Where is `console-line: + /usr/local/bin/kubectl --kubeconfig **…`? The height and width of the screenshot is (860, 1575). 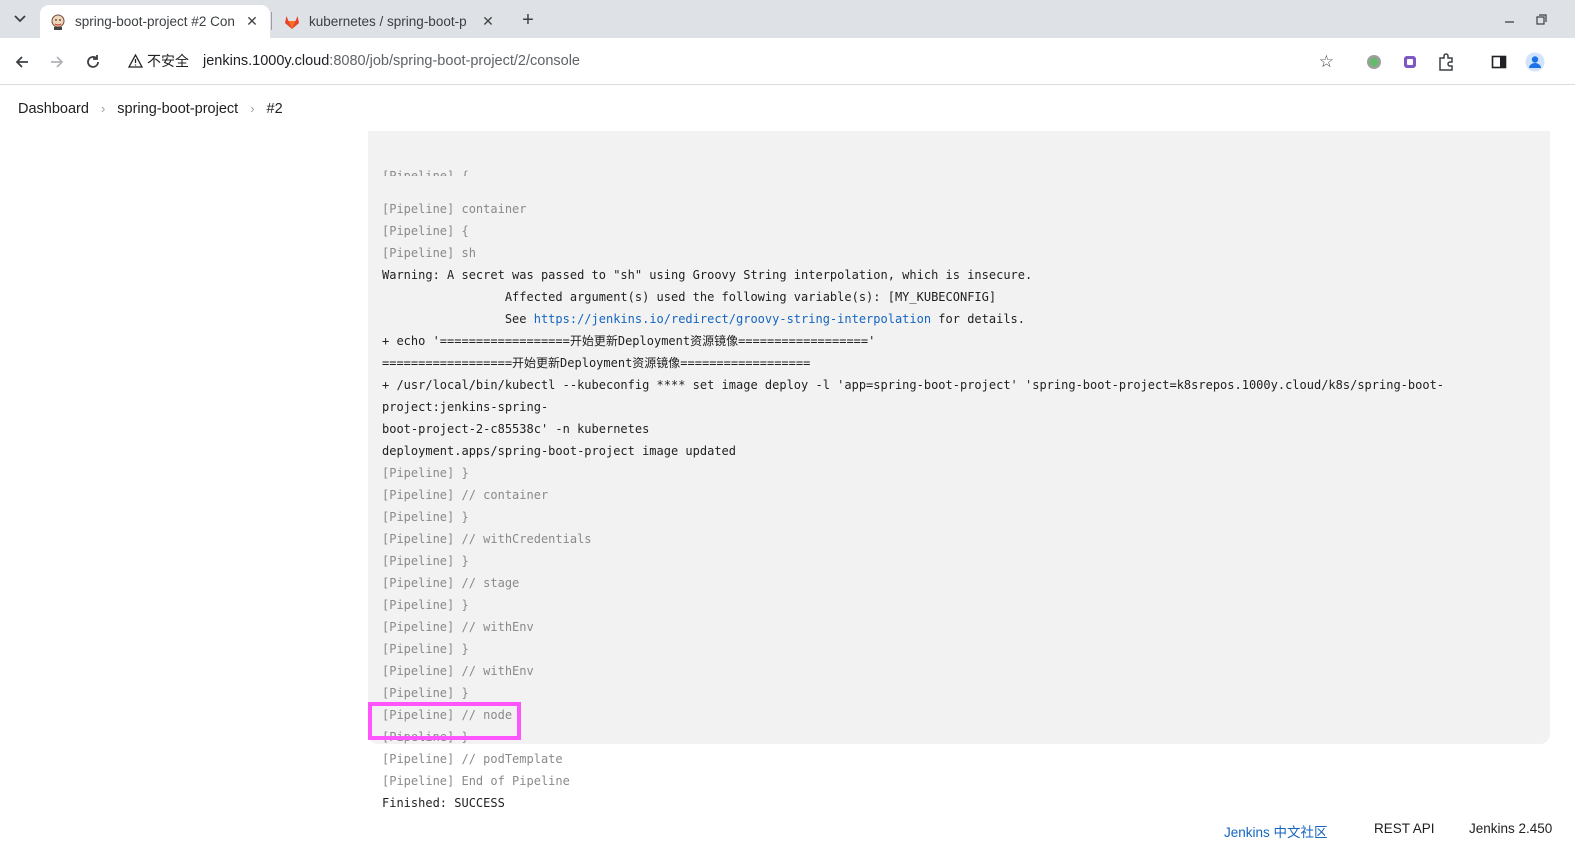 console-line: + /usr/local/bin/kubectl --kubeconfig **… is located at coordinates (952, 396).